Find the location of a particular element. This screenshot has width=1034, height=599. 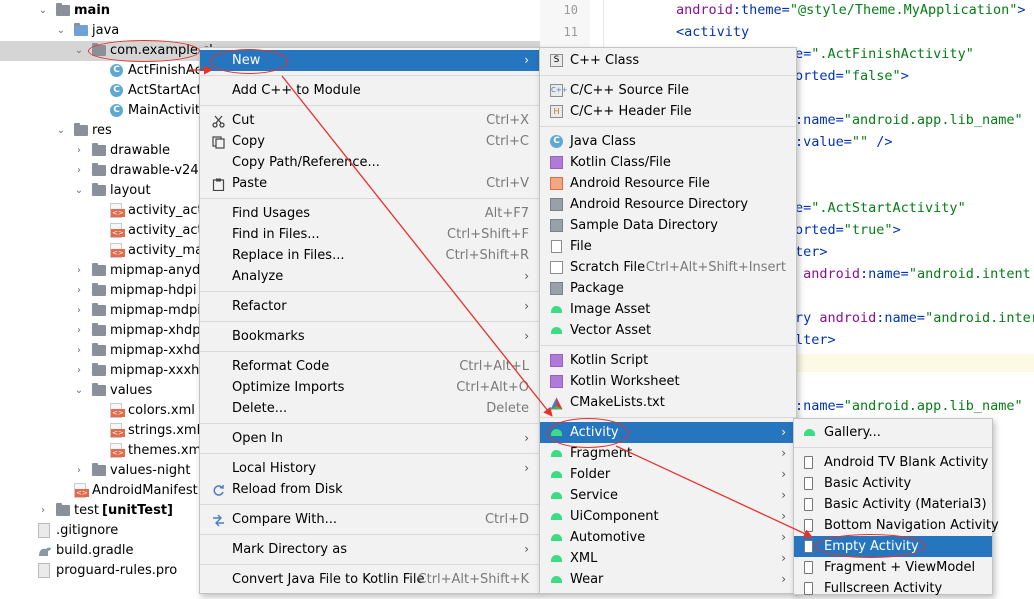

tree-item-mipmap: › mipmap-xhdpi is located at coordinates (102, 331).